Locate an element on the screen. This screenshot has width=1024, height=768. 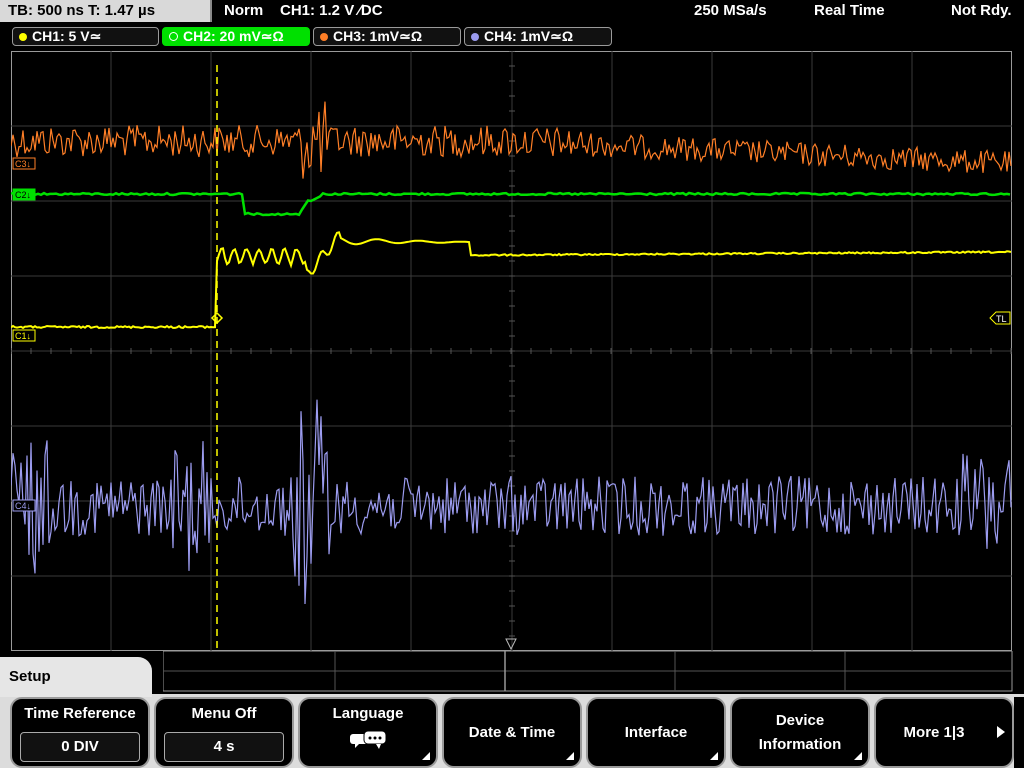
time-reference-value: 0 DIV is located at coordinates (80, 747).